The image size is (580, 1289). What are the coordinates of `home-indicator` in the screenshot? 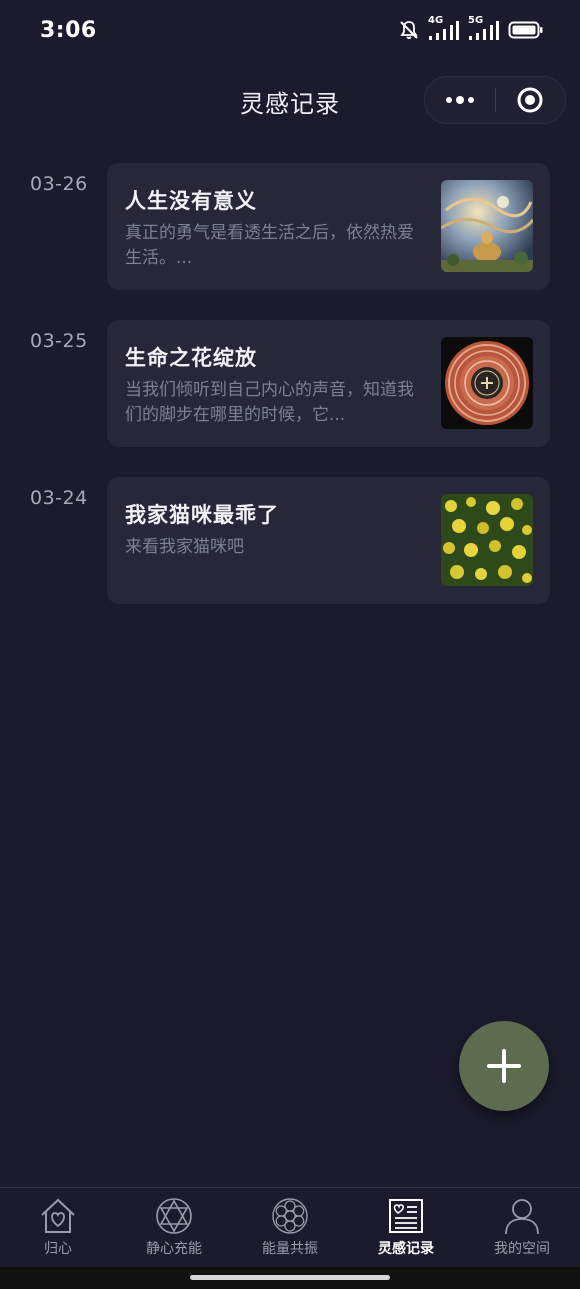 It's located at (290, 1277).